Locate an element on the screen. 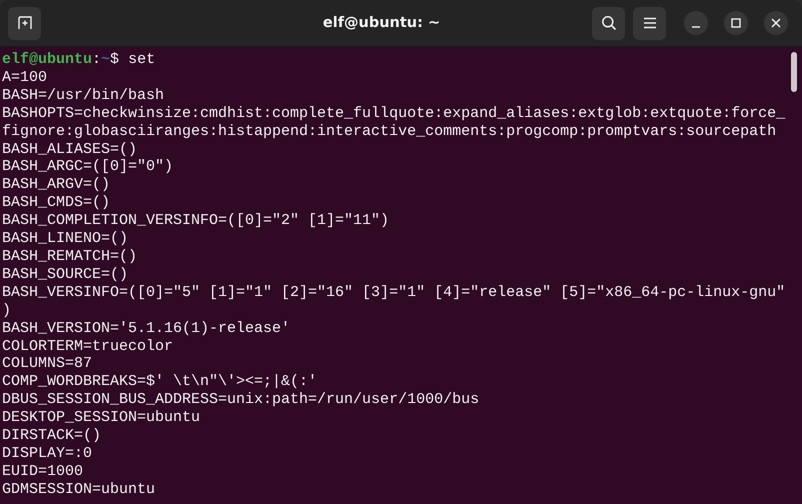 The image size is (802, 504). search-icon is located at coordinates (608, 23).